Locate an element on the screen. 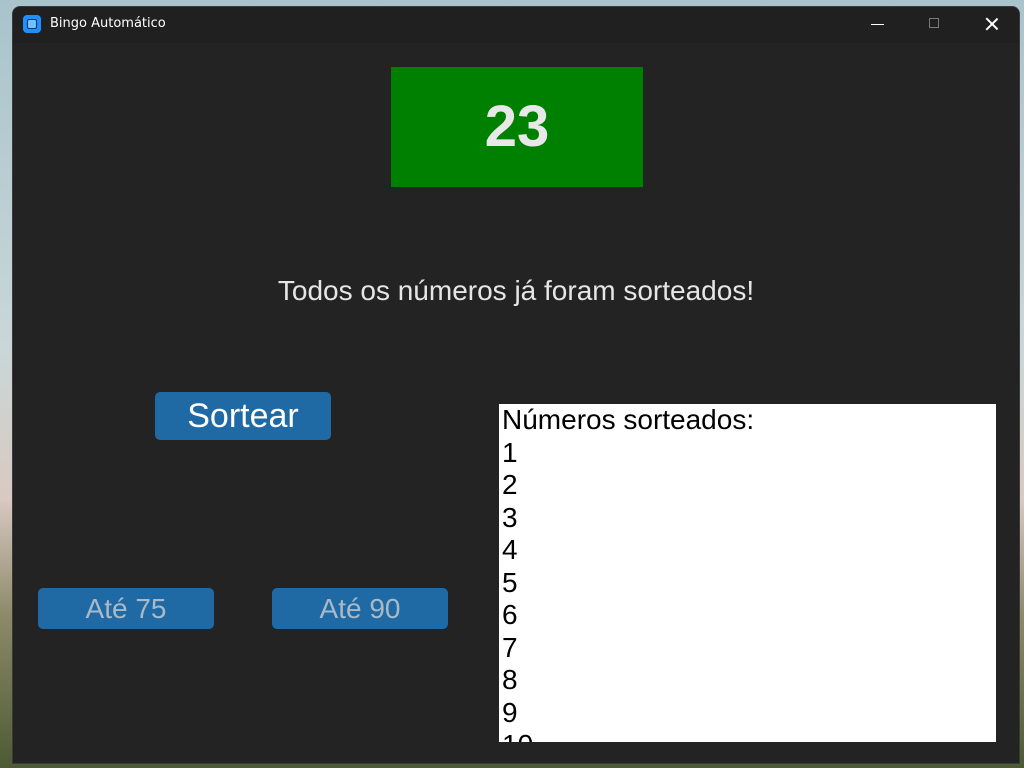 Image resolution: width=1024 pixels, height=768 pixels. title-bar: Bingo Automático is located at coordinates (516, 25).